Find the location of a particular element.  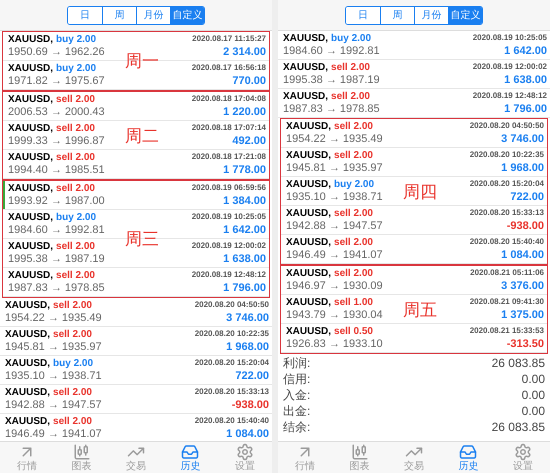

time-text: 2020.08.21 05:11:06 is located at coordinates (507, 273).